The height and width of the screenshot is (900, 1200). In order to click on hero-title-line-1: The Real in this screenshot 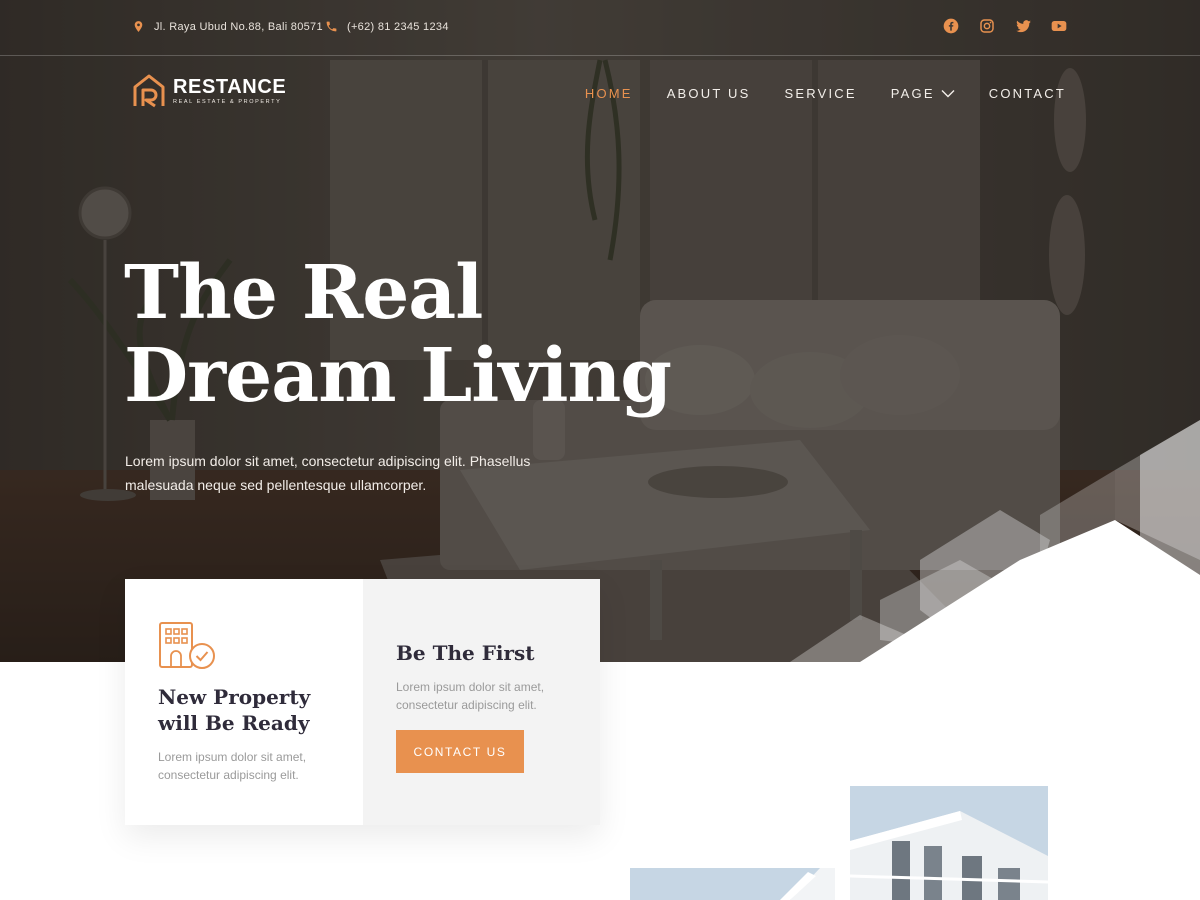, I will do `click(303, 293)`.